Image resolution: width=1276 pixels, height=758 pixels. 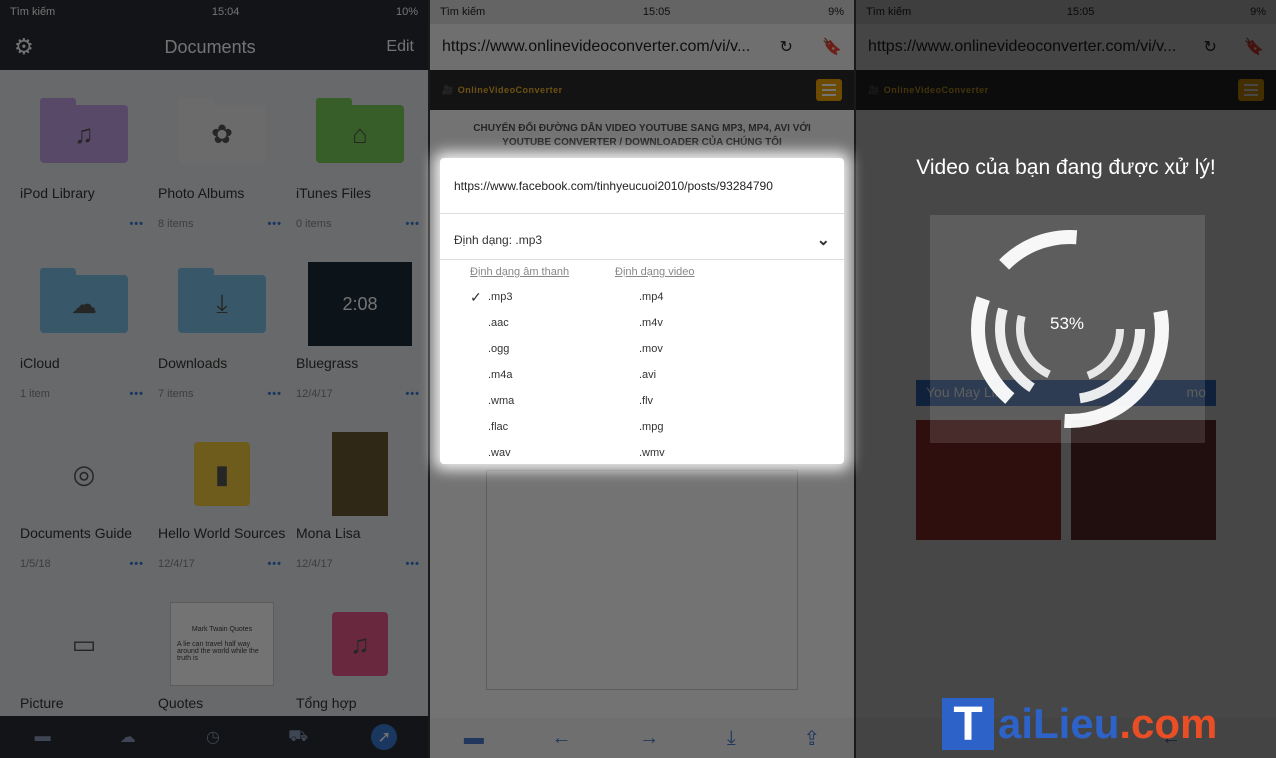 I want to click on file-name: iCloud, so click(x=40, y=363).